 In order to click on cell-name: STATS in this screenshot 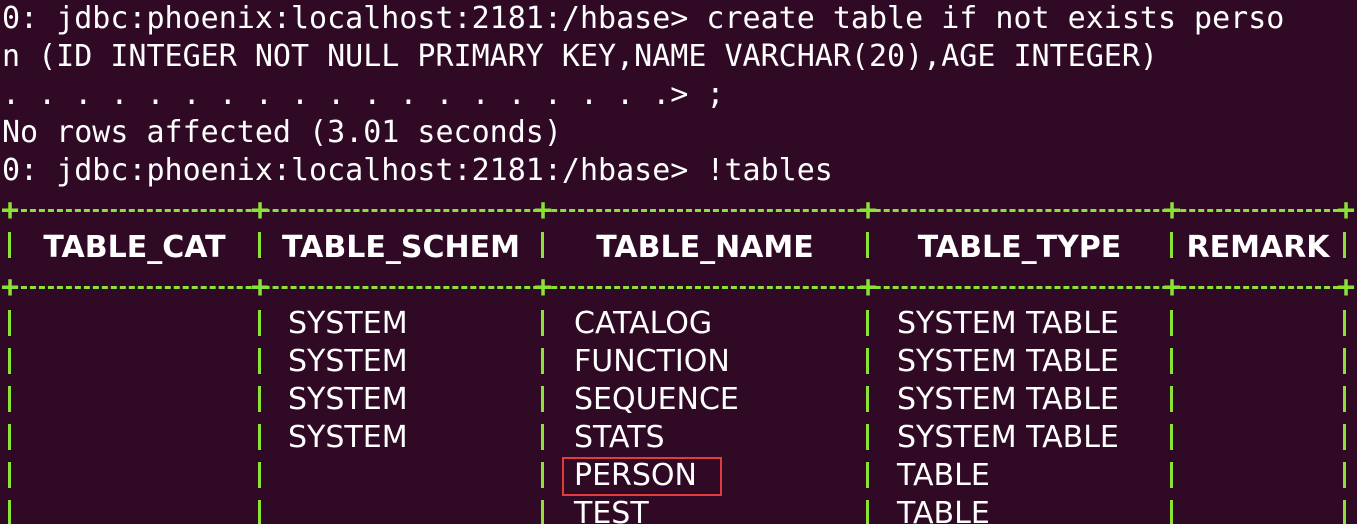, I will do `click(619, 437)`.